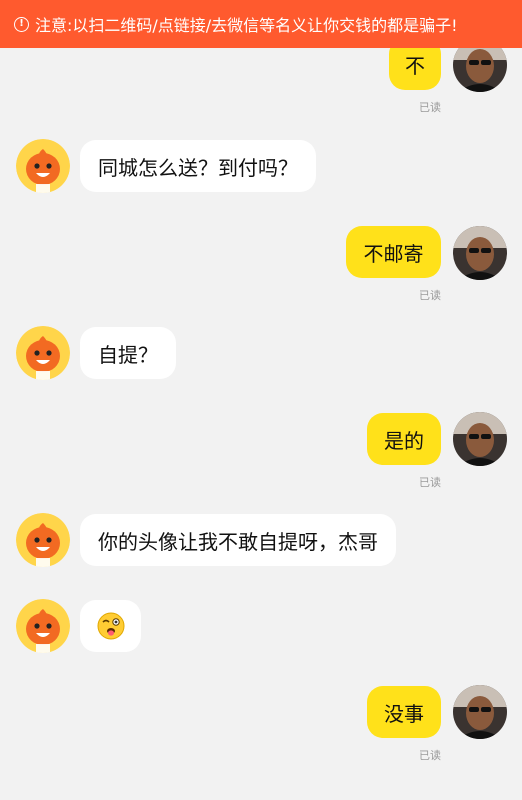 The image size is (522, 800). I want to click on tongue-out-wink-emoji-icon, so click(110, 626).